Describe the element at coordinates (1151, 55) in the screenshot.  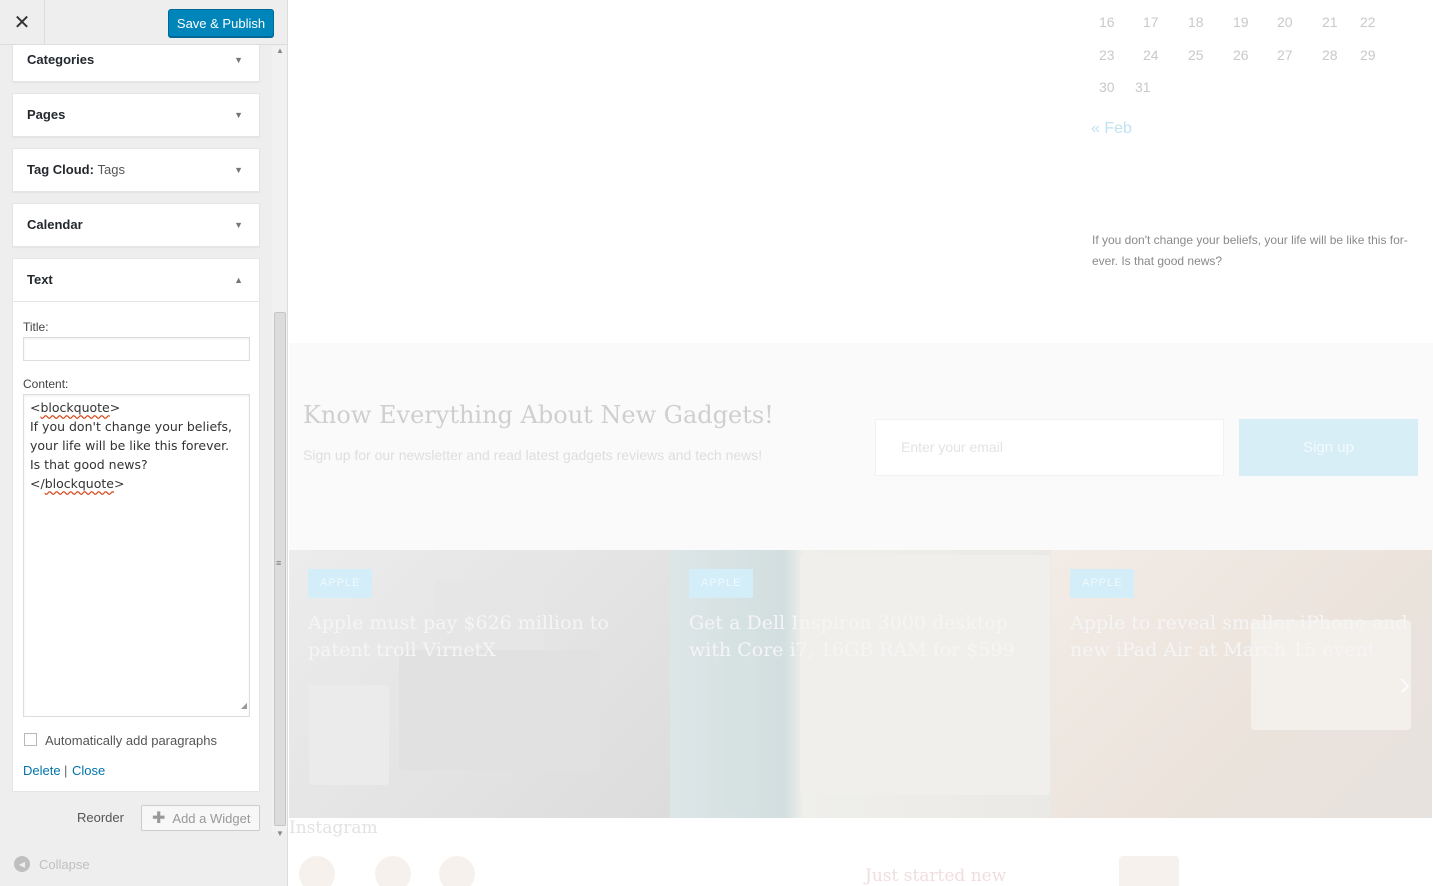
I see `calendar-day: 24` at that location.